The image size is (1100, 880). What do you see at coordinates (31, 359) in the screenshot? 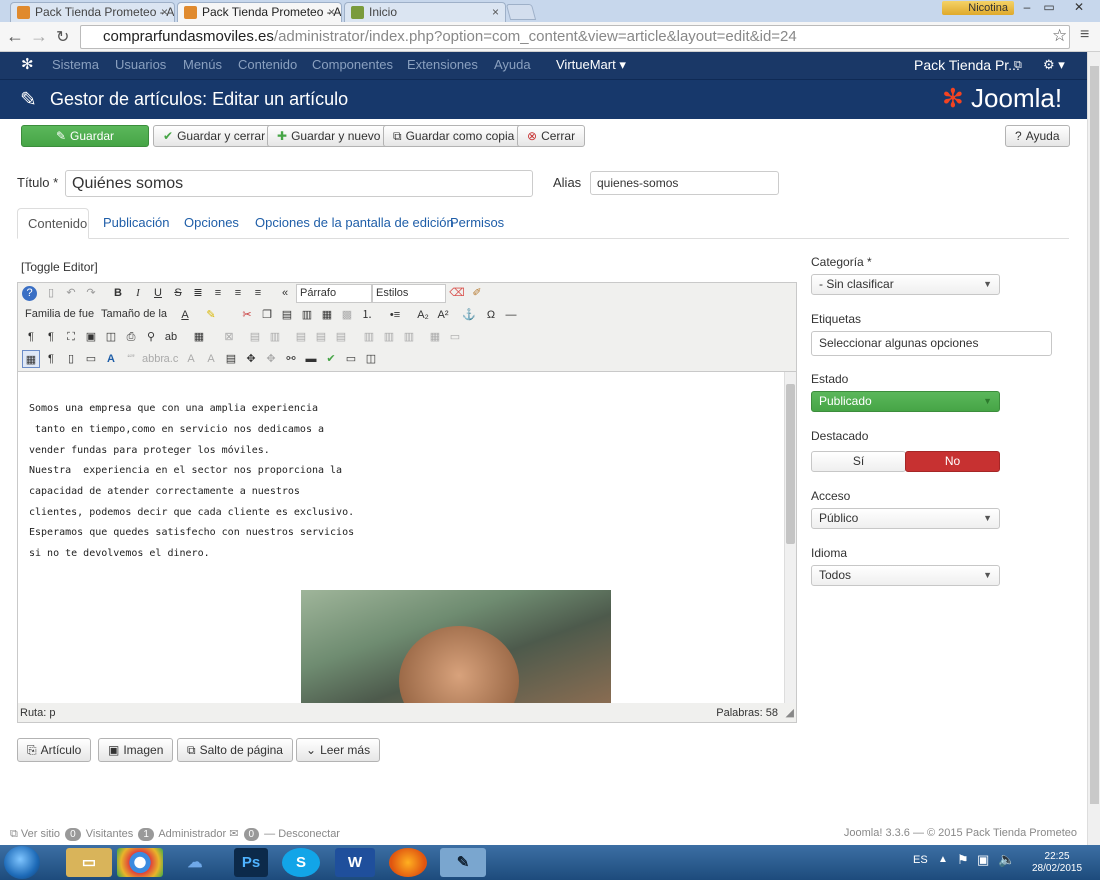
I see `visual-aid-icon: ▦` at bounding box center [31, 359].